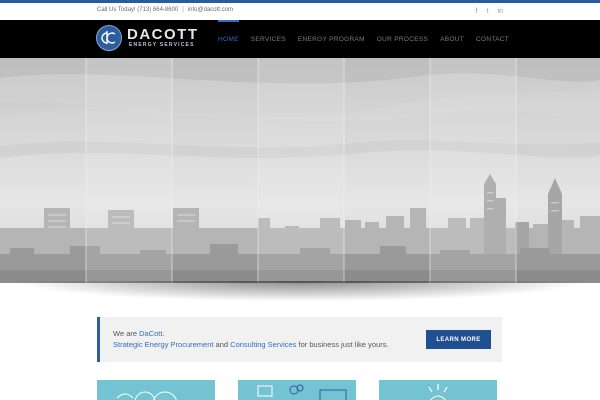  Describe the element at coordinates (342, 344) in the screenshot. I see `tagline-suffix: for business just like yours.` at that location.